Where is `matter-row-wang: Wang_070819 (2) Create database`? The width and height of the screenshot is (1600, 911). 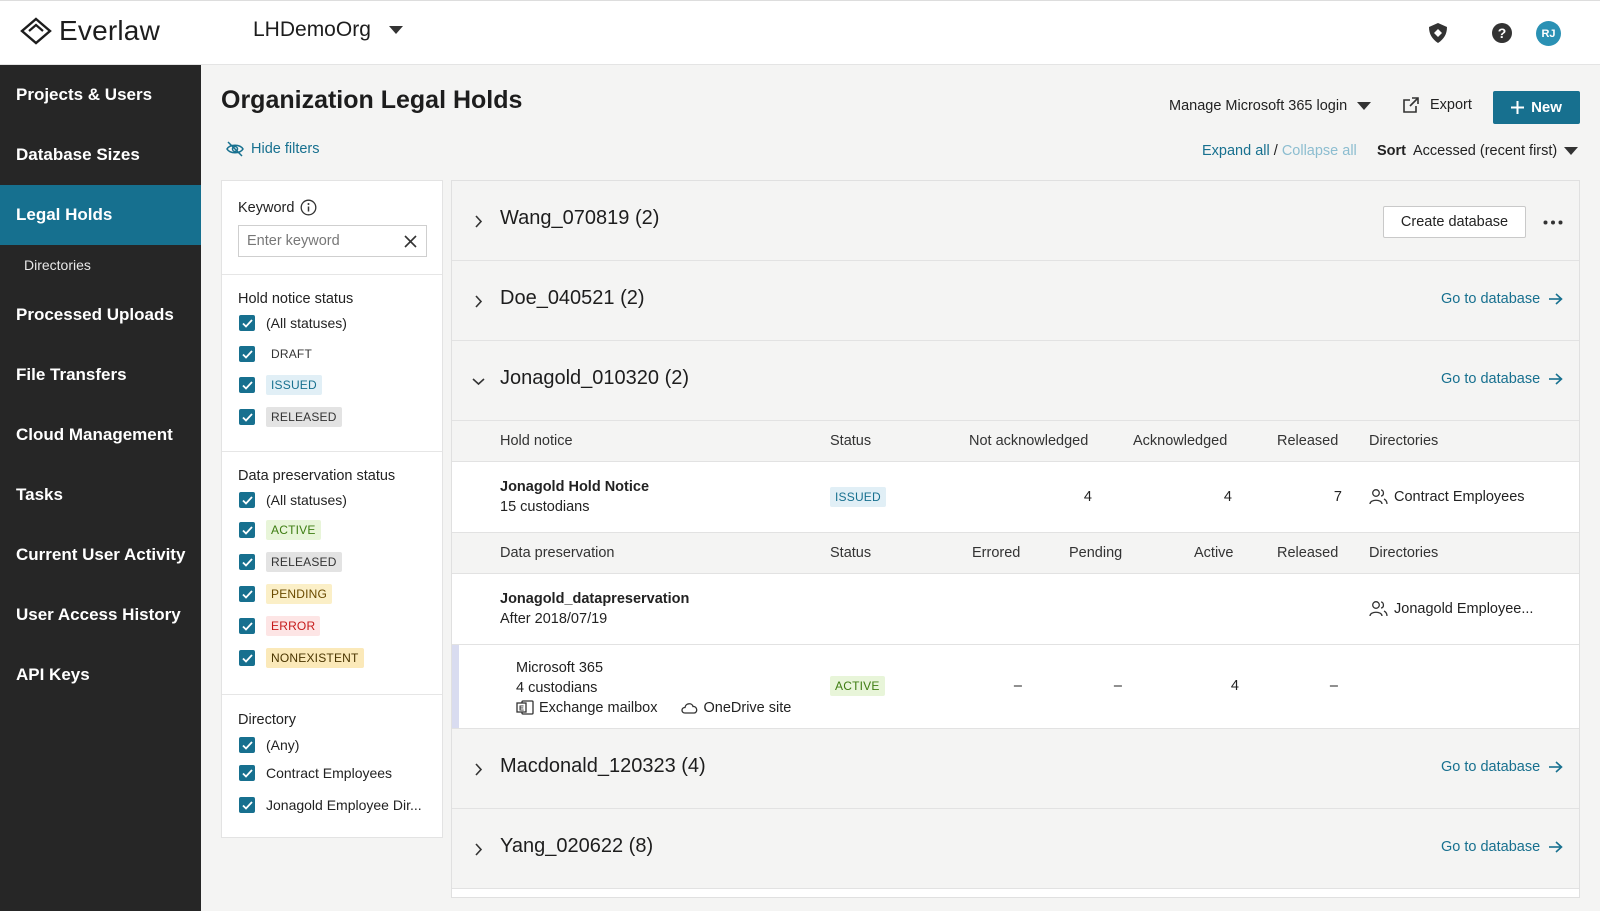 matter-row-wang: Wang_070819 (2) Create database is located at coordinates (1015, 221).